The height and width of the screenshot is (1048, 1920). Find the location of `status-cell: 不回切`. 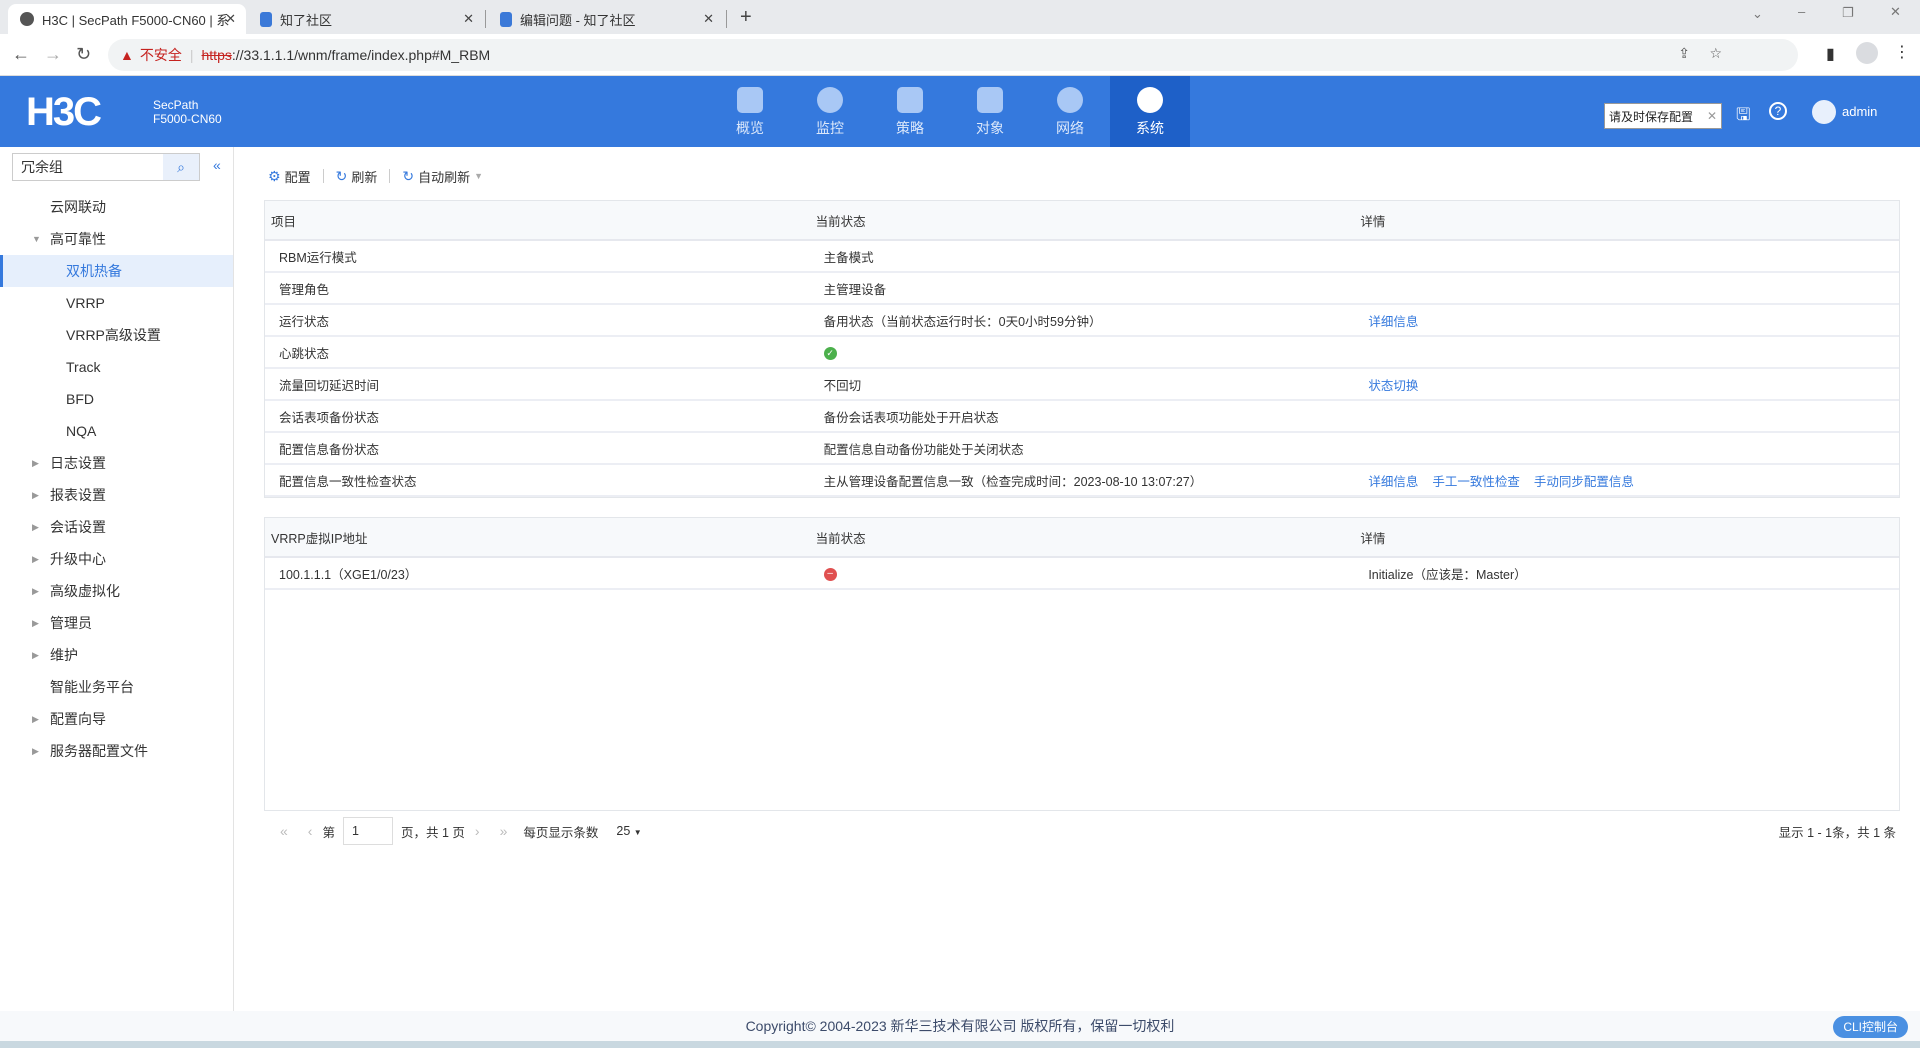

status-cell: 不回切 is located at coordinates (1082, 384).